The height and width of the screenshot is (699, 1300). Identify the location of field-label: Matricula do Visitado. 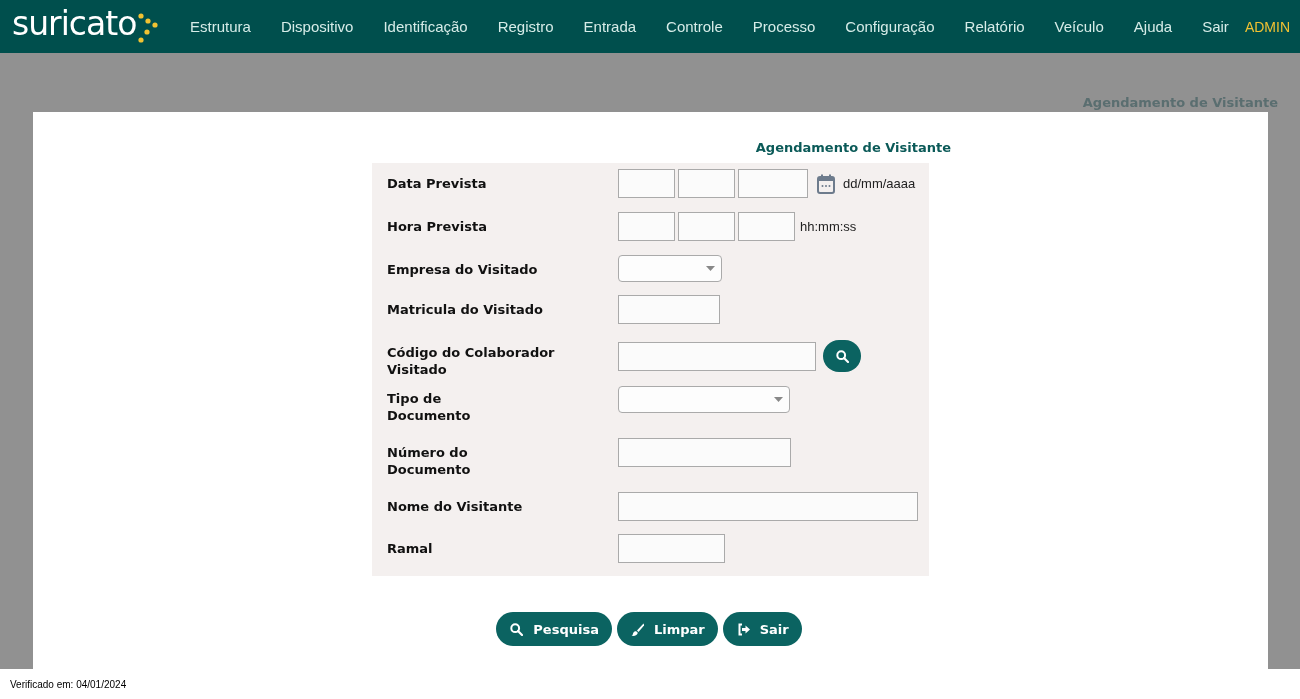
(465, 309).